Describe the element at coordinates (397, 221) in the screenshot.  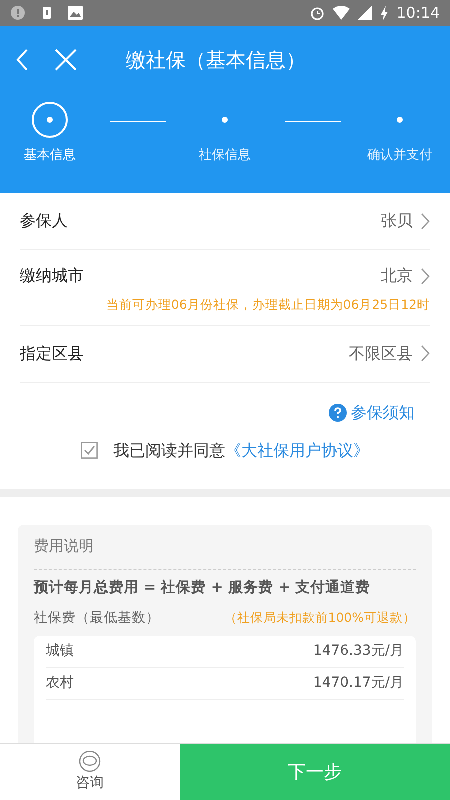
I see `field-value: 张贝` at that location.